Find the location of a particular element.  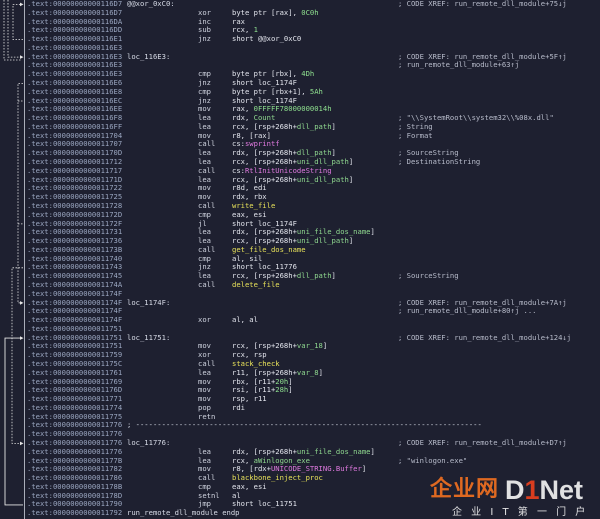

data-name-ref: var_8 is located at coordinates (308, 372).